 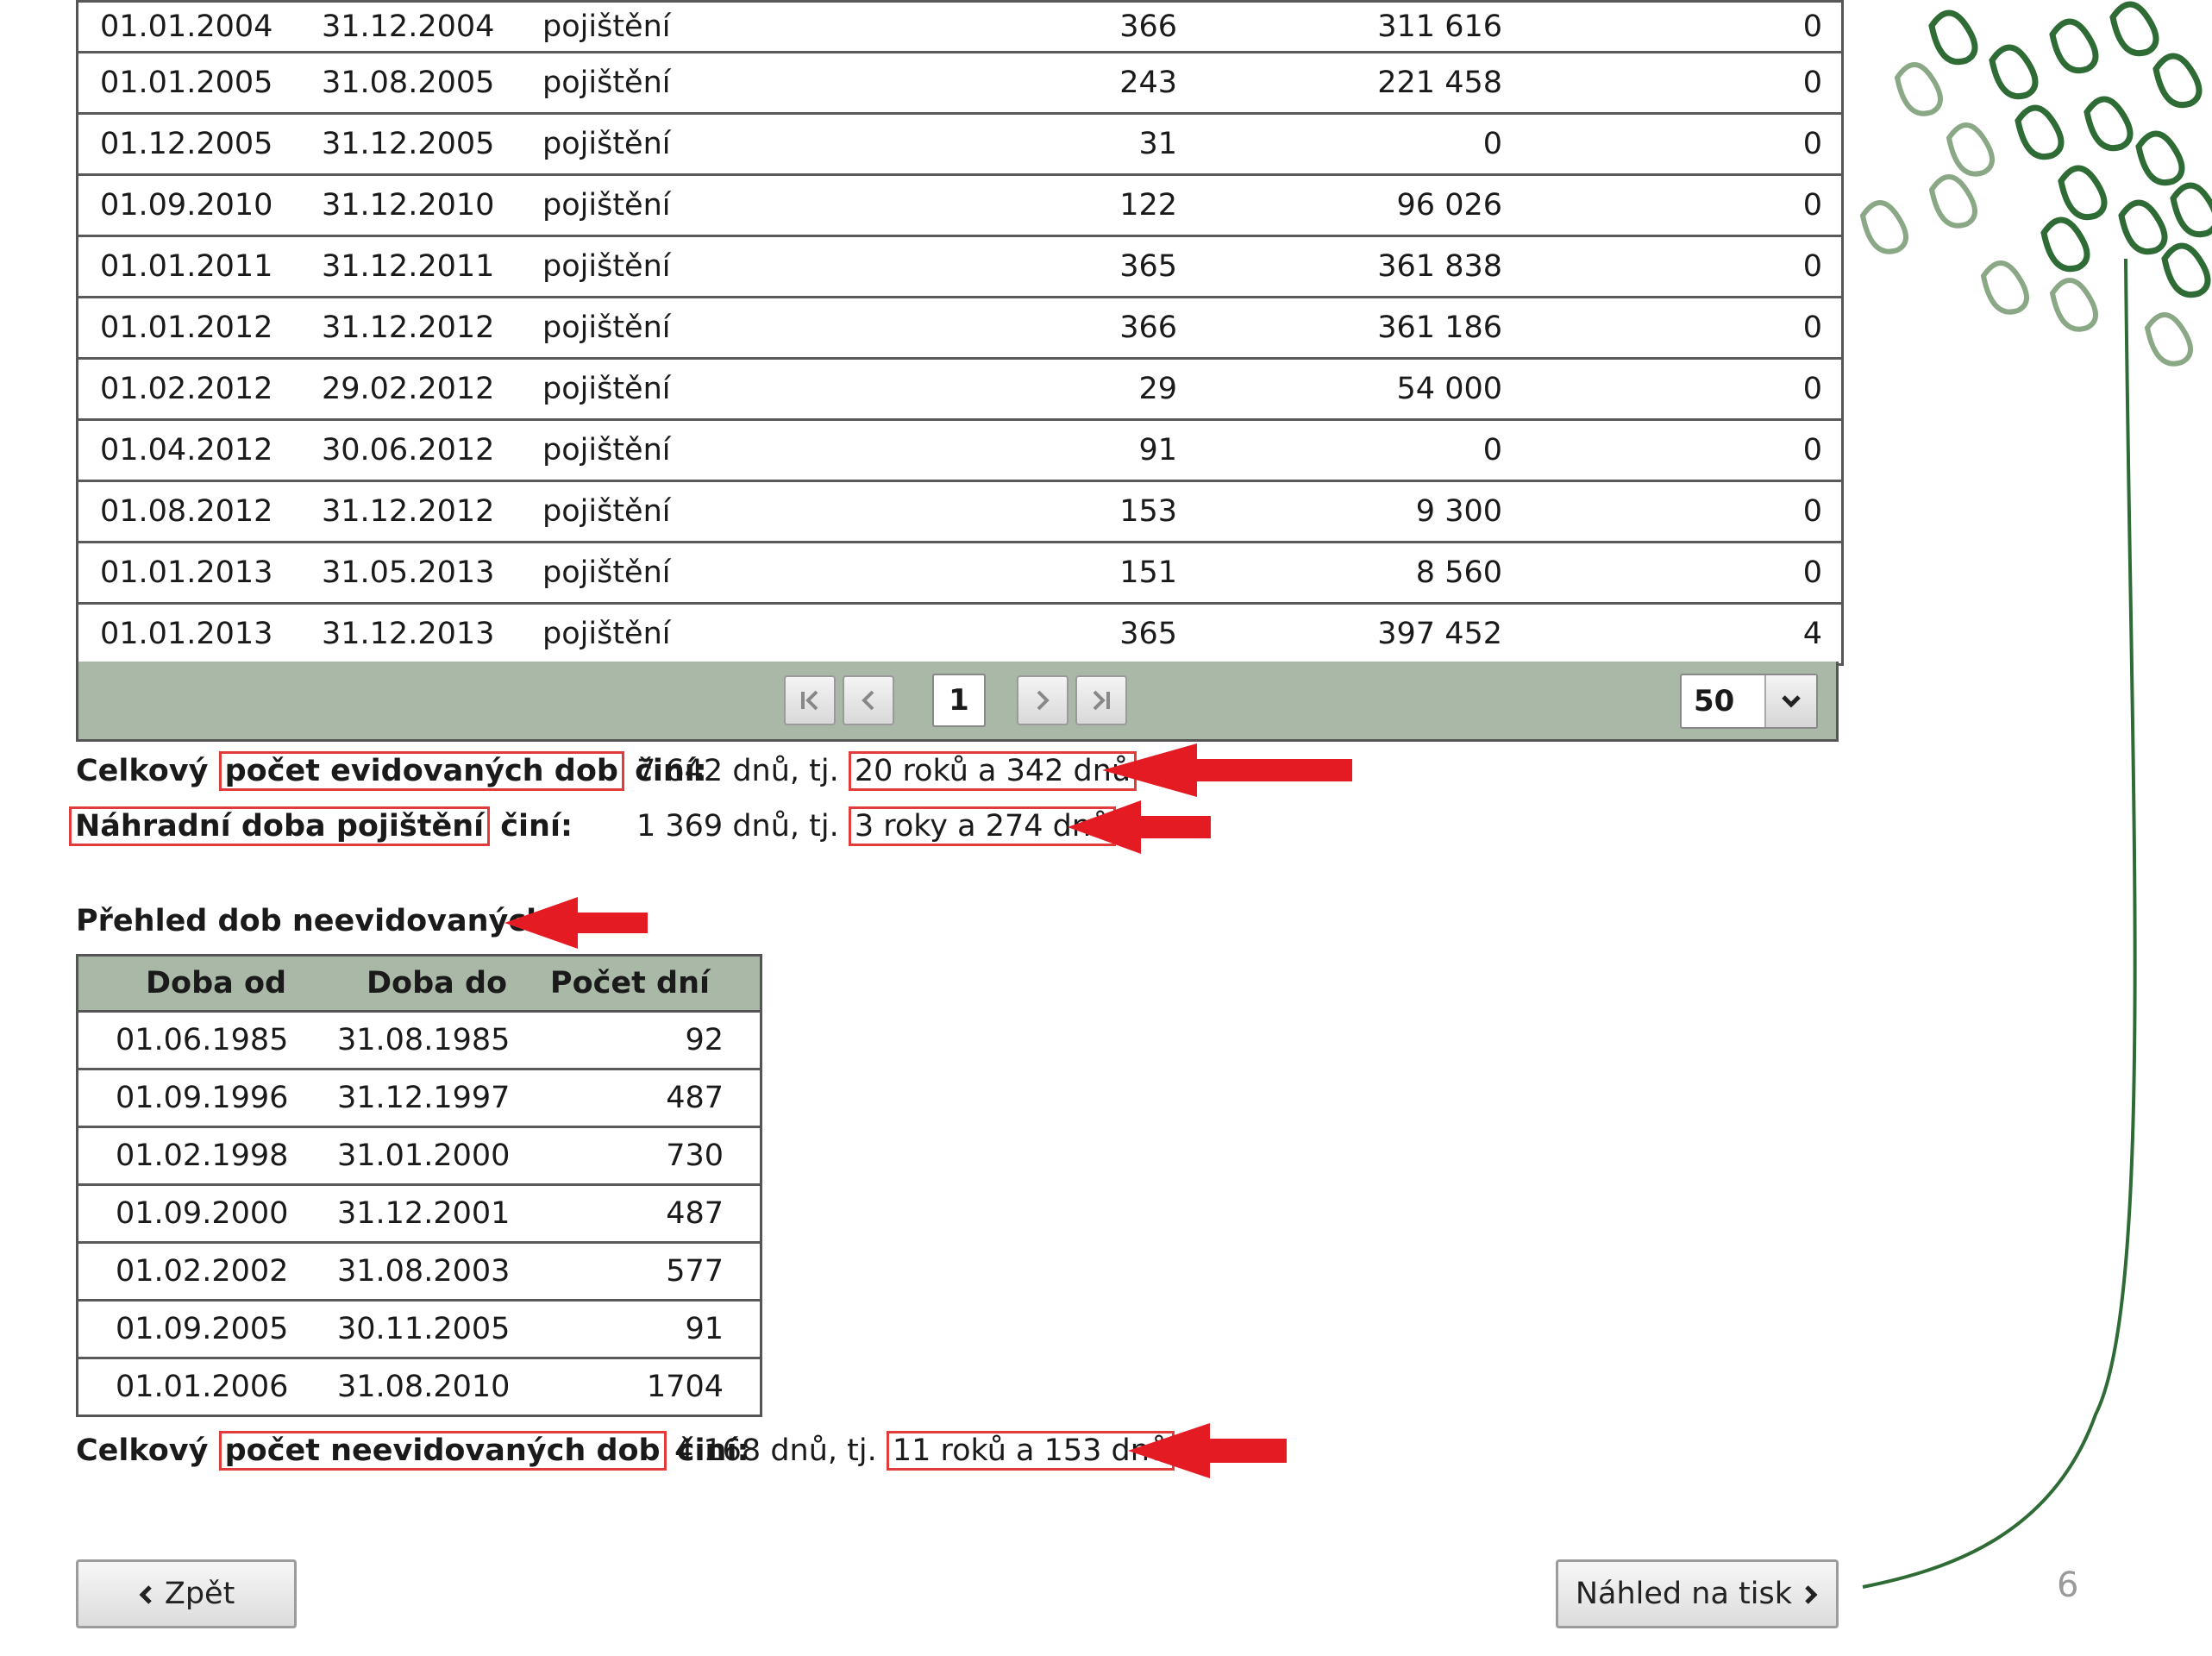 I want to click on table-row: 01.01.2013 31.12.2013 pojištění 365 397 452 4, so click(x=959, y=636).